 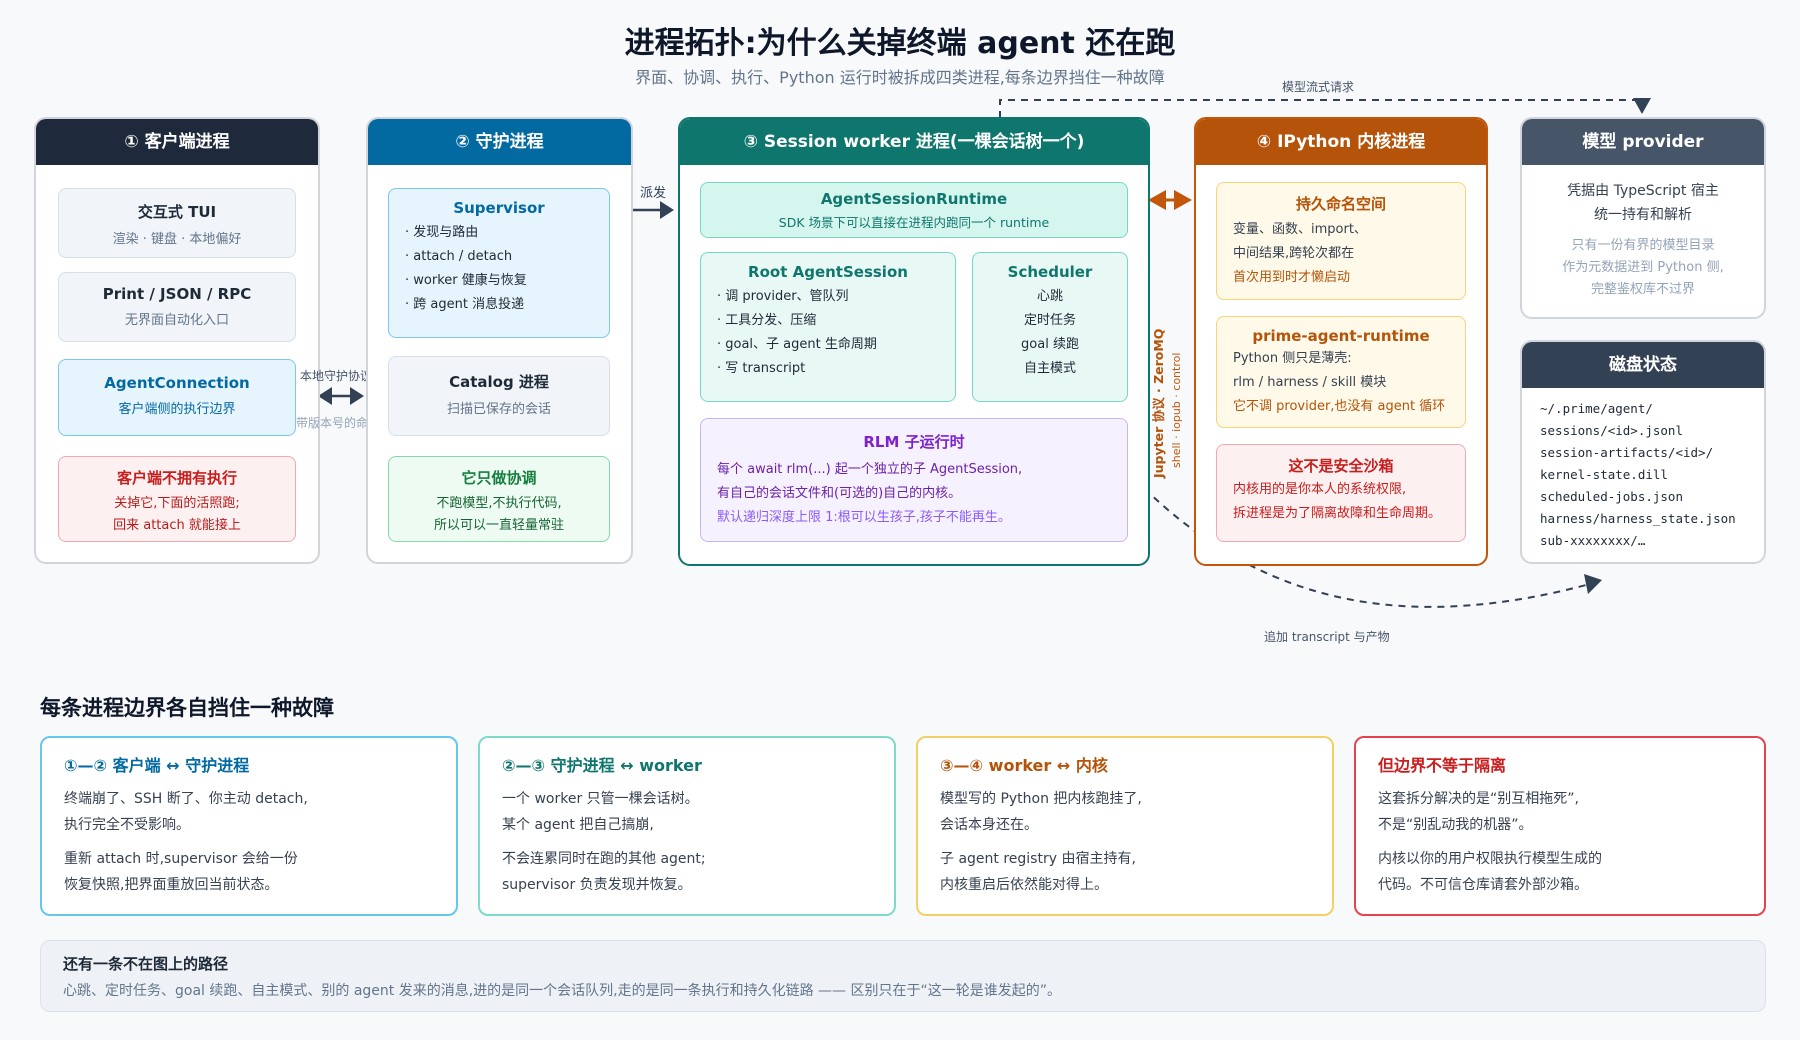 What do you see at coordinates (1341, 466) in the screenshot?
I see `not-sandbox-title: 这不是安全沙箱` at bounding box center [1341, 466].